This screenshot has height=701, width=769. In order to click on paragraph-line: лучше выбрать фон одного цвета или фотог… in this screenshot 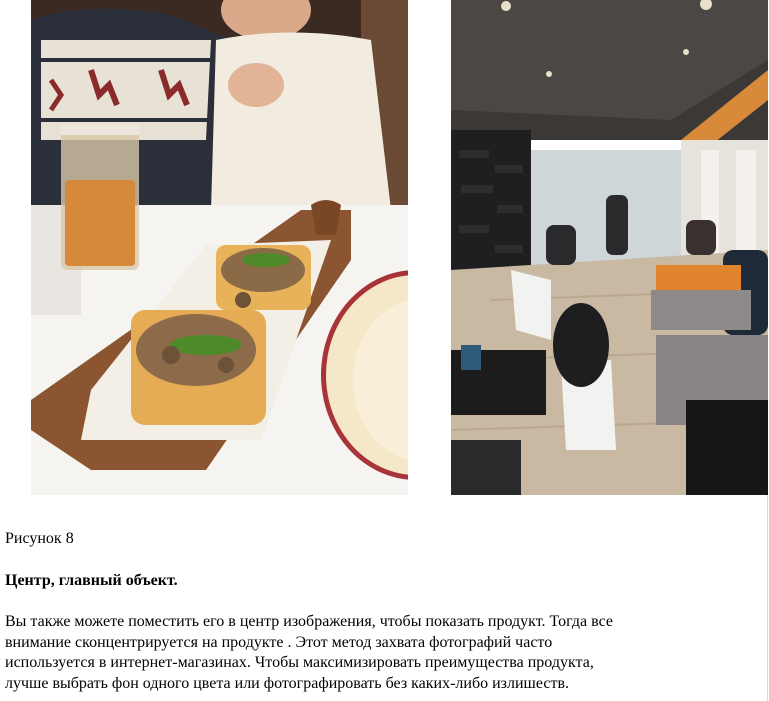, I will do `click(287, 683)`.